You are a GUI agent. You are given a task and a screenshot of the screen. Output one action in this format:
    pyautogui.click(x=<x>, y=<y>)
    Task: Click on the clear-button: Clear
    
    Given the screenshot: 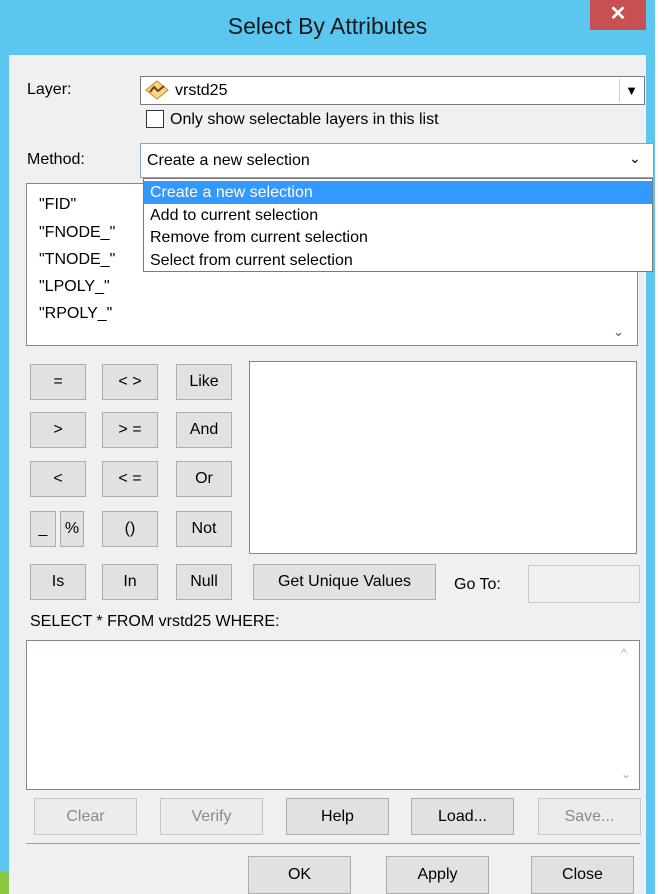 What is the action you would take?
    pyautogui.click(x=85, y=816)
    